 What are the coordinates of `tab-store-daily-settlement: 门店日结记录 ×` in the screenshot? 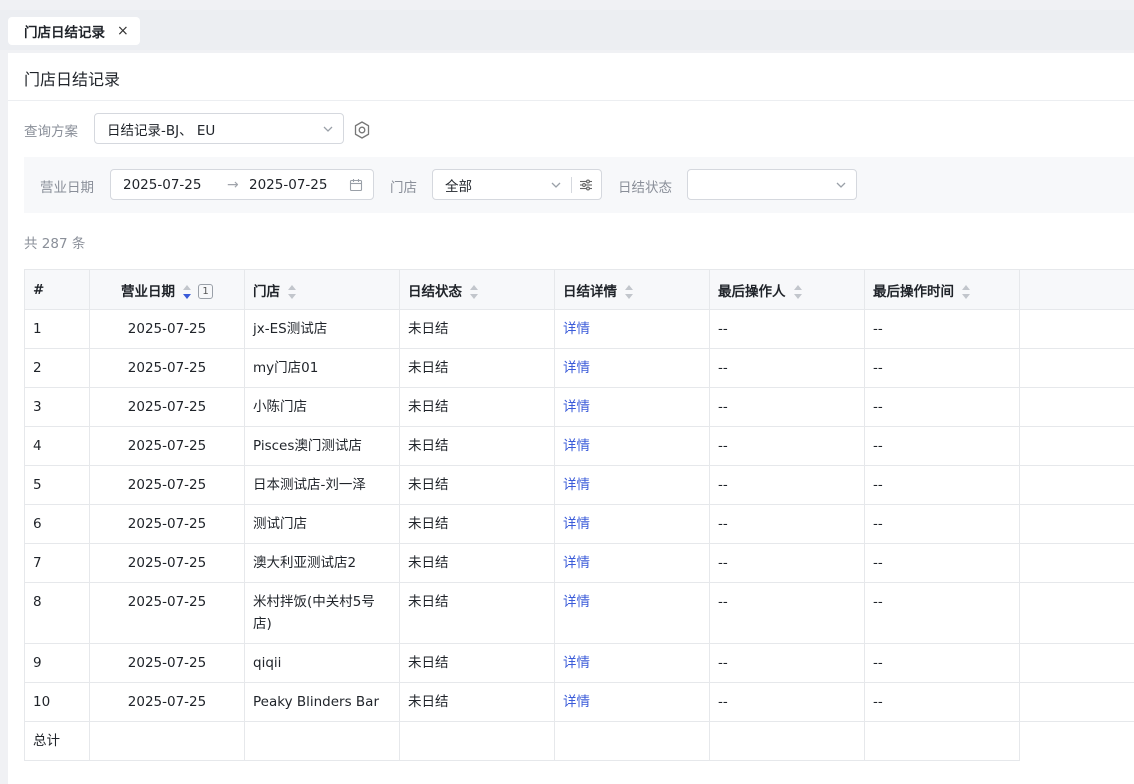 It's located at (74, 31).